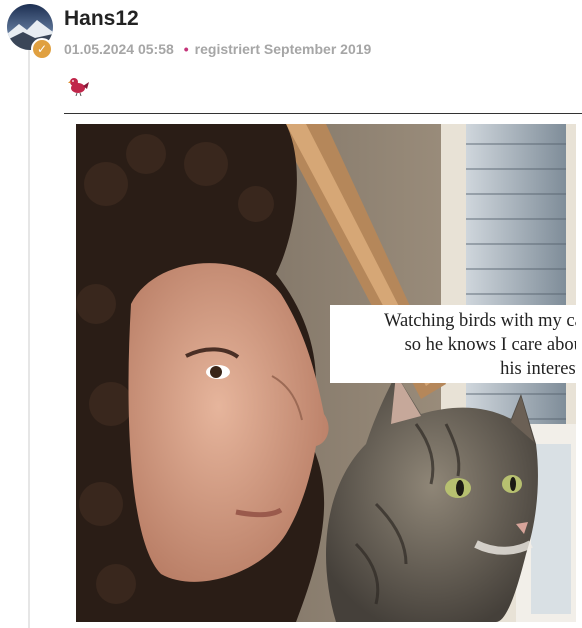 The image size is (582, 628). What do you see at coordinates (283, 49) in the screenshot?
I see `registration-info: registriert September 2019` at bounding box center [283, 49].